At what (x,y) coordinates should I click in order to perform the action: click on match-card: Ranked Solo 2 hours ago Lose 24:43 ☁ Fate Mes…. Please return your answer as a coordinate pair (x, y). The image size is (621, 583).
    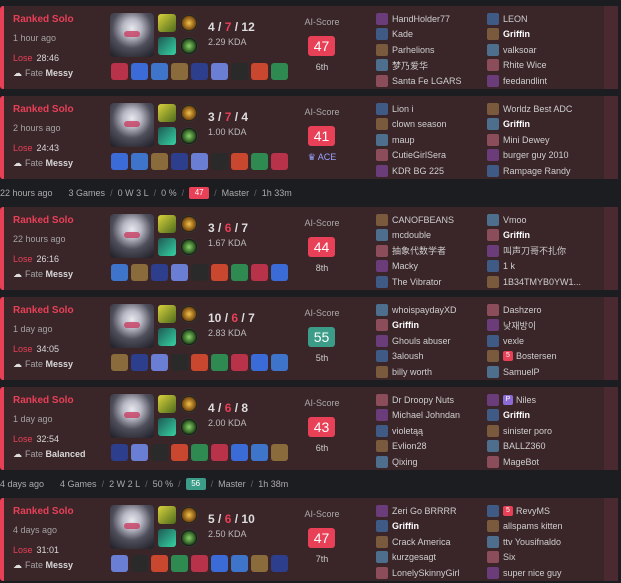
    Looking at the image, I should click on (309, 137).